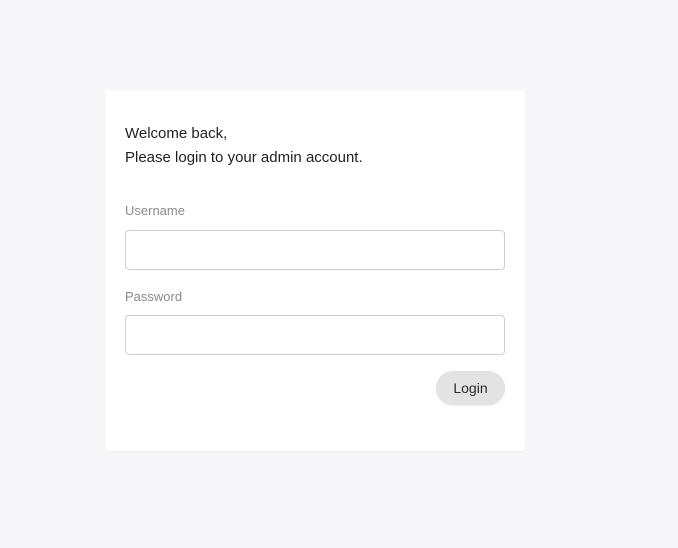 This screenshot has height=548, width=678. I want to click on login-instruction-text: Please login to your admin account., so click(244, 157).